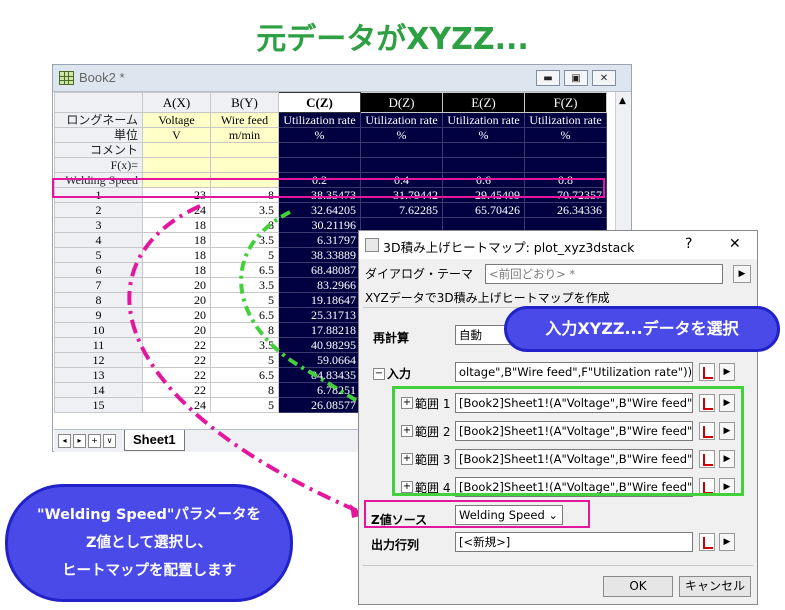 Image resolution: width=785 pixels, height=610 pixels. I want to click on ranges-highlight, so click(568, 441).